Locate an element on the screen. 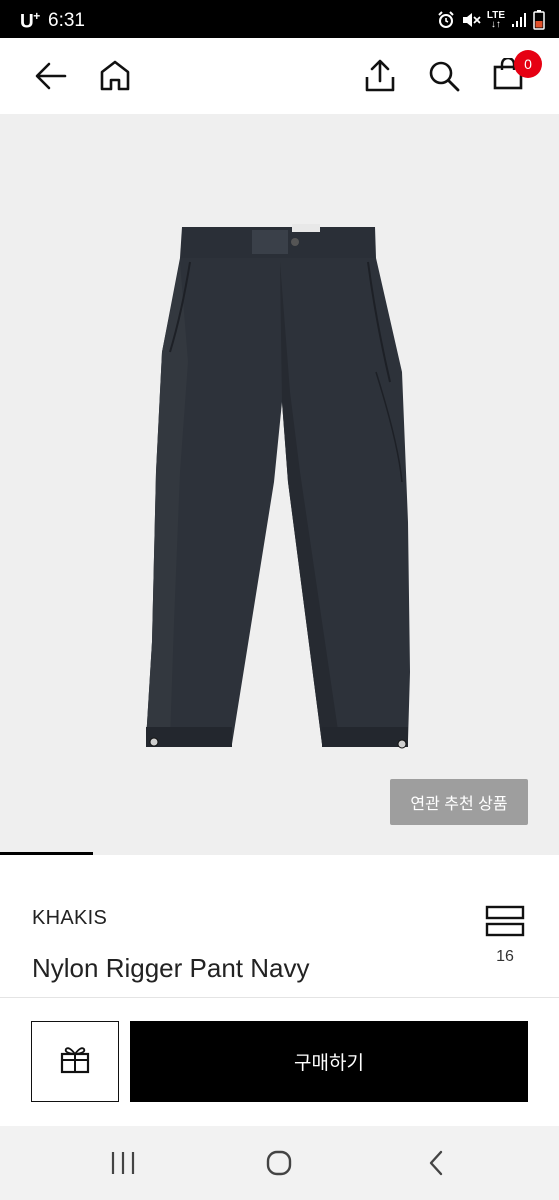  search-icon is located at coordinates (444, 76).